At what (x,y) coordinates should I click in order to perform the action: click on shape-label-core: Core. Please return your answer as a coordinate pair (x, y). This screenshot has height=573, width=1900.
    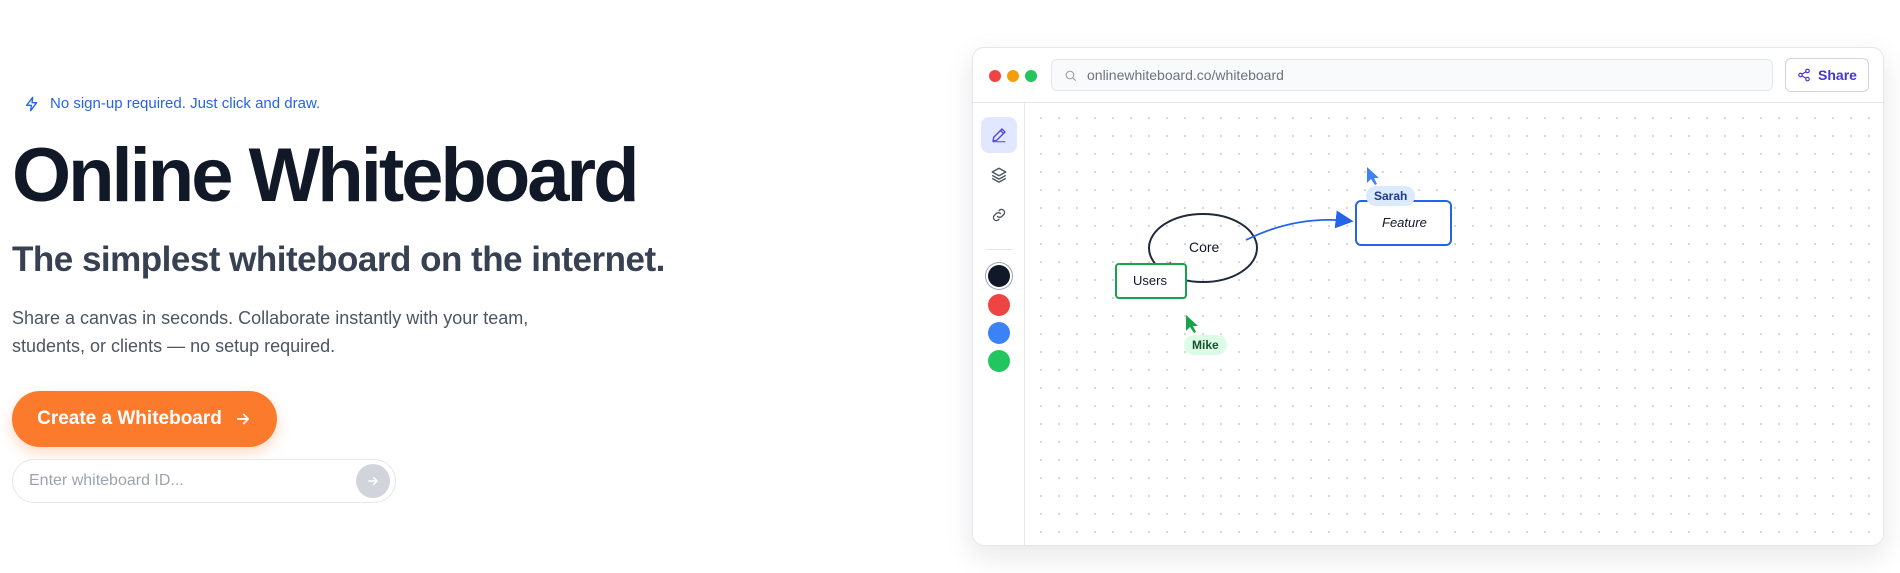
    Looking at the image, I should click on (1204, 247).